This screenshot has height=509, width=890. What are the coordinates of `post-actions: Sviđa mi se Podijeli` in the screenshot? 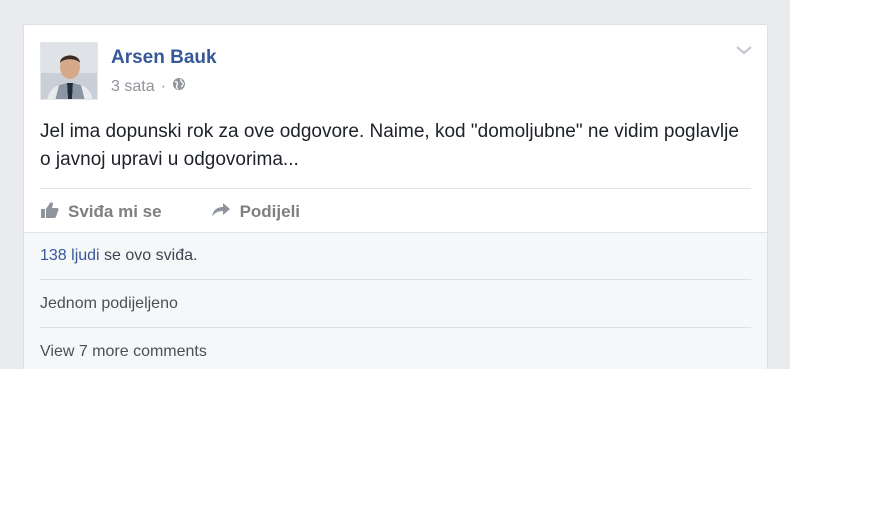 It's located at (170, 212).